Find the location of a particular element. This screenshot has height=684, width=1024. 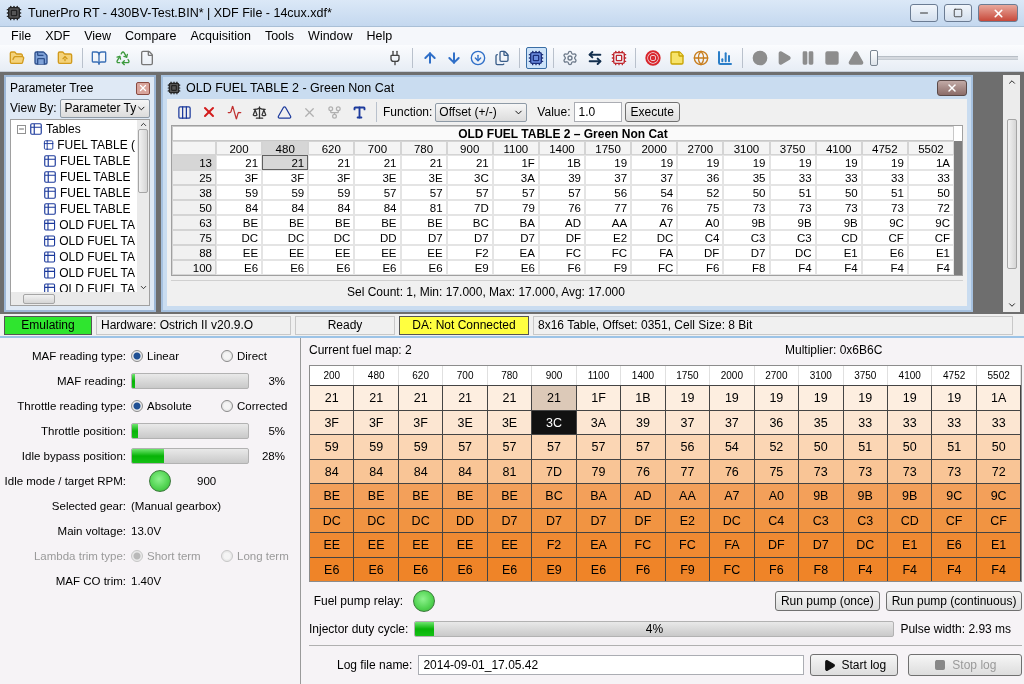

table-cell: 1A is located at coordinates (930, 162).